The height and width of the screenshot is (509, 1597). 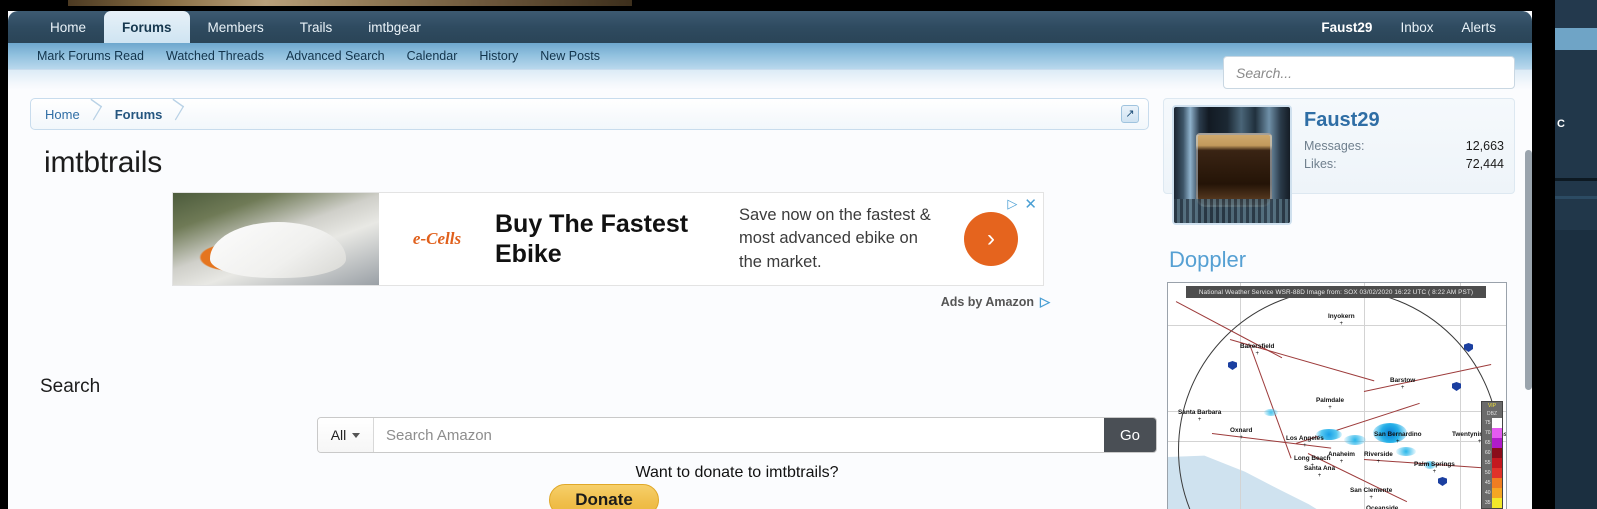 What do you see at coordinates (1487, 463) in the screenshot?
I see `scale-level-label: 55` at bounding box center [1487, 463].